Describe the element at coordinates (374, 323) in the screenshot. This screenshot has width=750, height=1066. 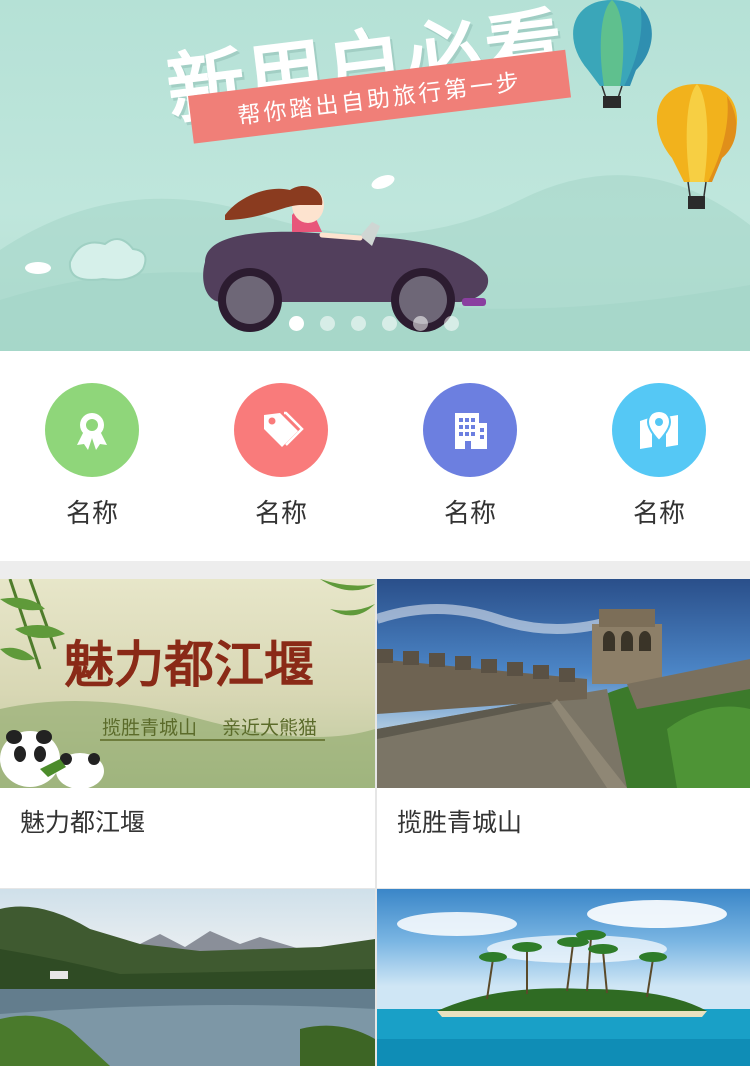
I see `carousel-dots` at that location.